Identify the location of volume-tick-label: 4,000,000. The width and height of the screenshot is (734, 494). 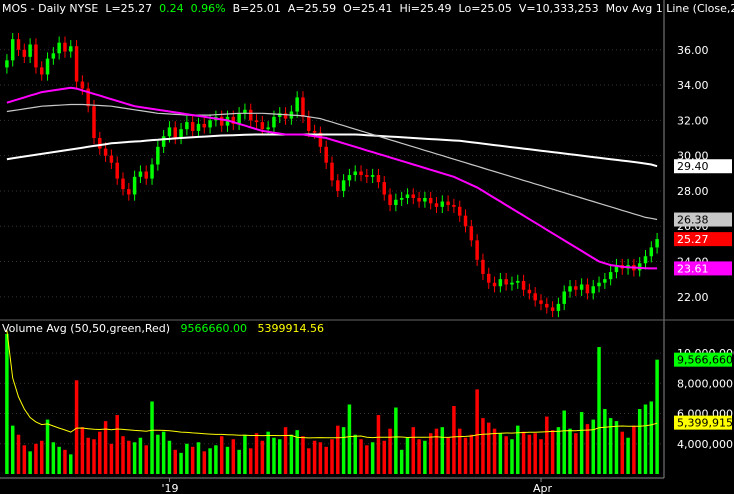
(705, 444).